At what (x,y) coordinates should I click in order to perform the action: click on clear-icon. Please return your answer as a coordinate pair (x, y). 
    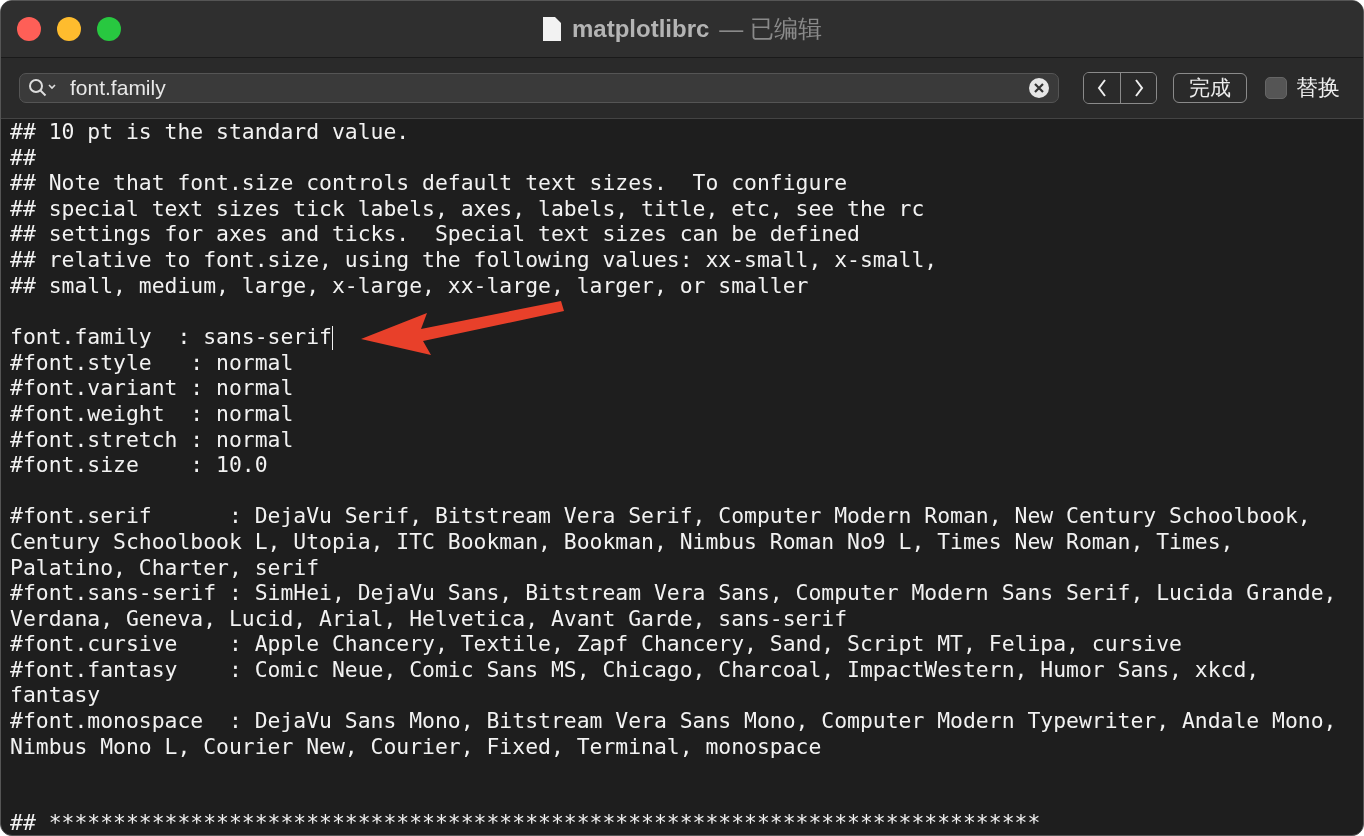
    Looking at the image, I should click on (1039, 88).